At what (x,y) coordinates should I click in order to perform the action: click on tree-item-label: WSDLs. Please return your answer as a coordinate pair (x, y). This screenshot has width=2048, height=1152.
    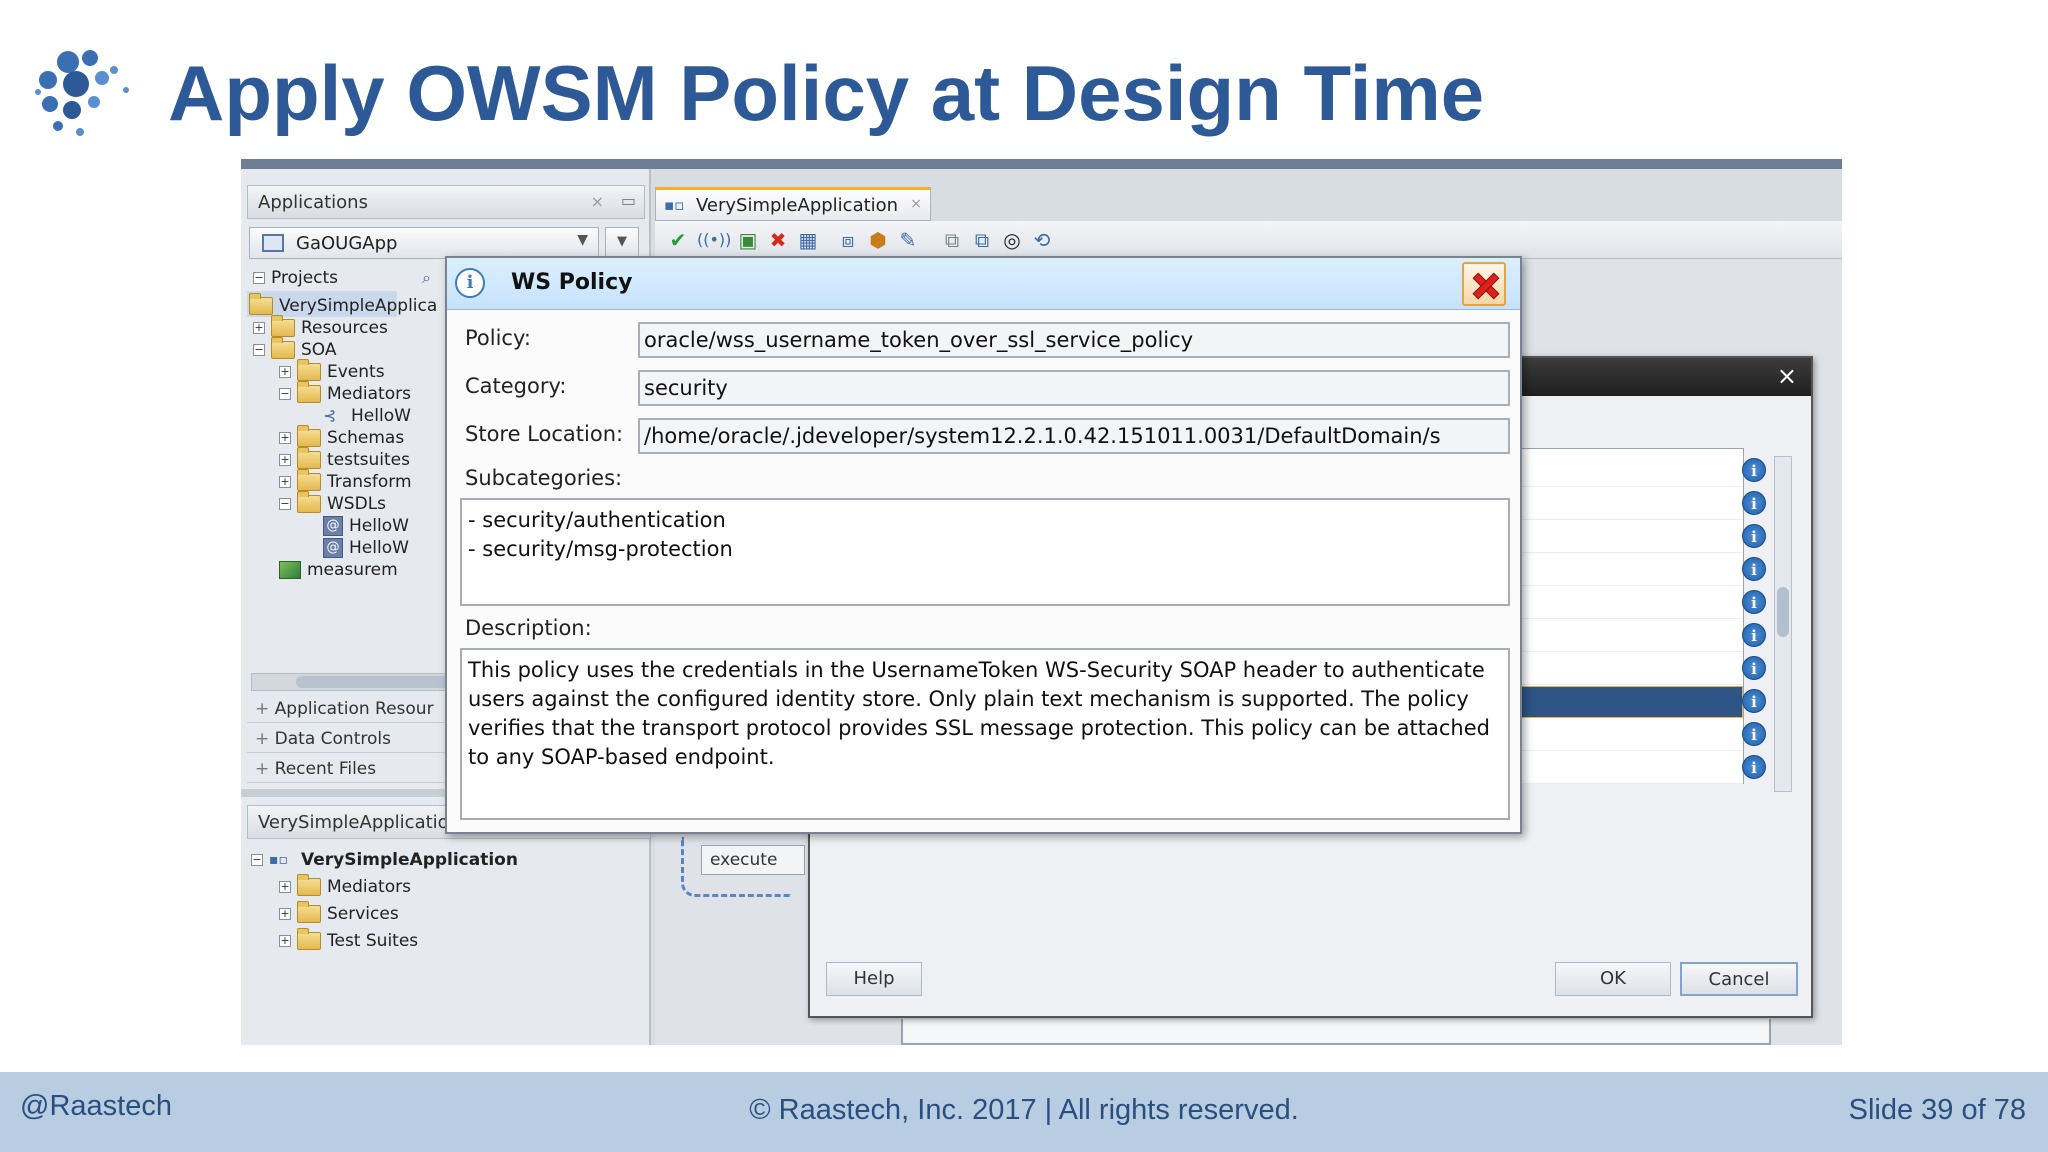
    Looking at the image, I should click on (357, 504).